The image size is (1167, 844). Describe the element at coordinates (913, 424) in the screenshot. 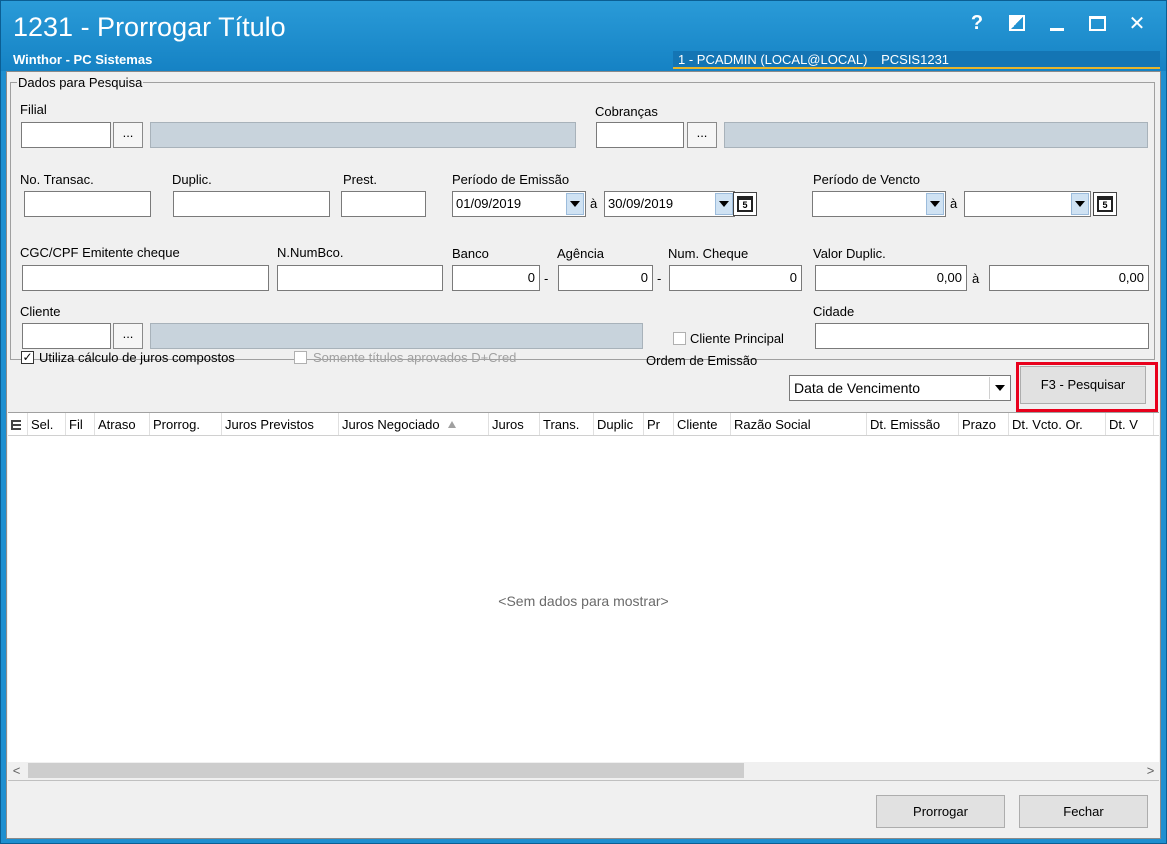

I see `column-header: Dt. Emissão` at that location.